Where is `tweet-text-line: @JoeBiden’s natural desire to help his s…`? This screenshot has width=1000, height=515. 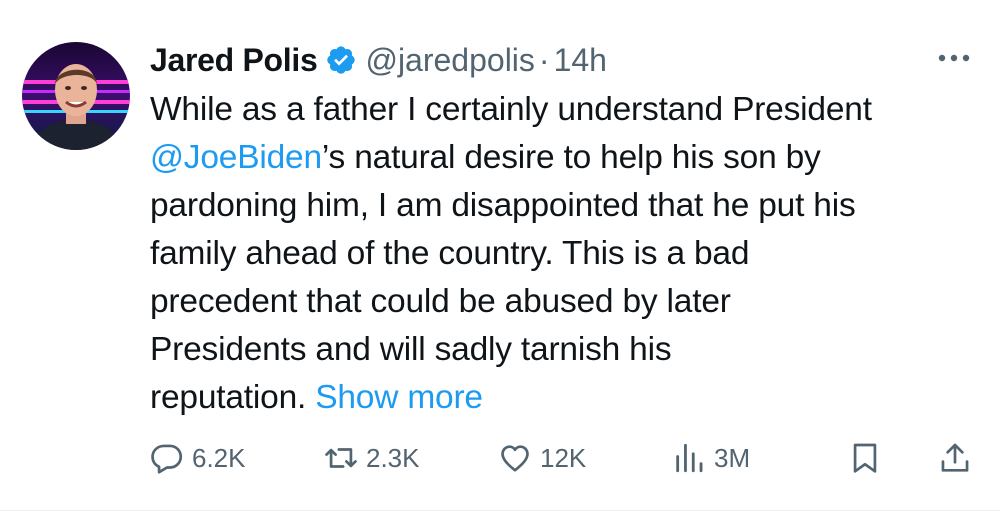 tweet-text-line: @JoeBiden’s natural desire to help his s… is located at coordinates (565, 158).